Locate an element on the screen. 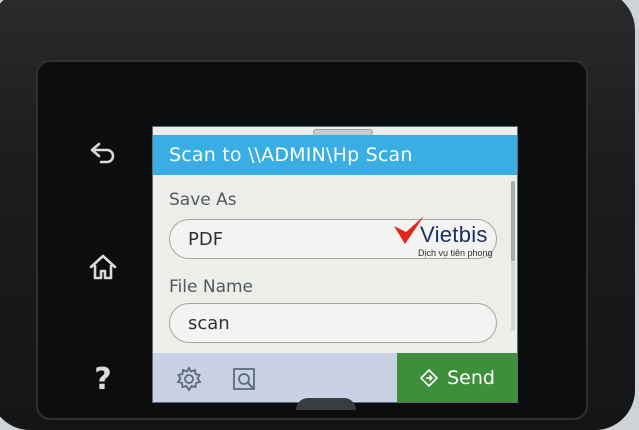  send-label: Send is located at coordinates (471, 377).